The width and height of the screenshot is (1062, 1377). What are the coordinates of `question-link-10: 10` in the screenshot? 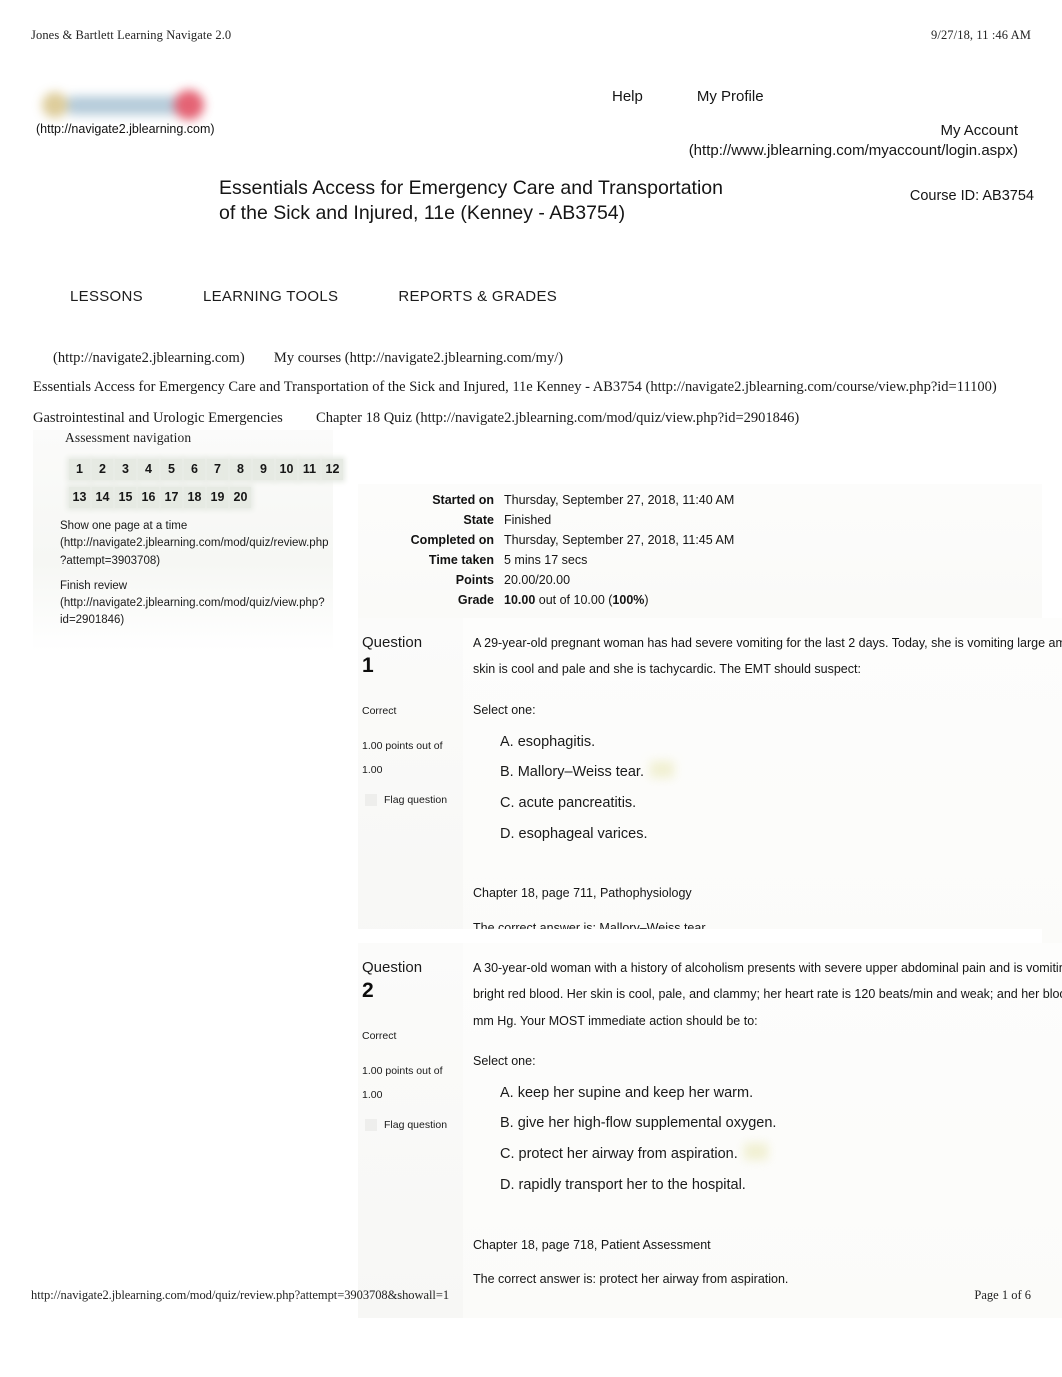 It's located at (286, 469).